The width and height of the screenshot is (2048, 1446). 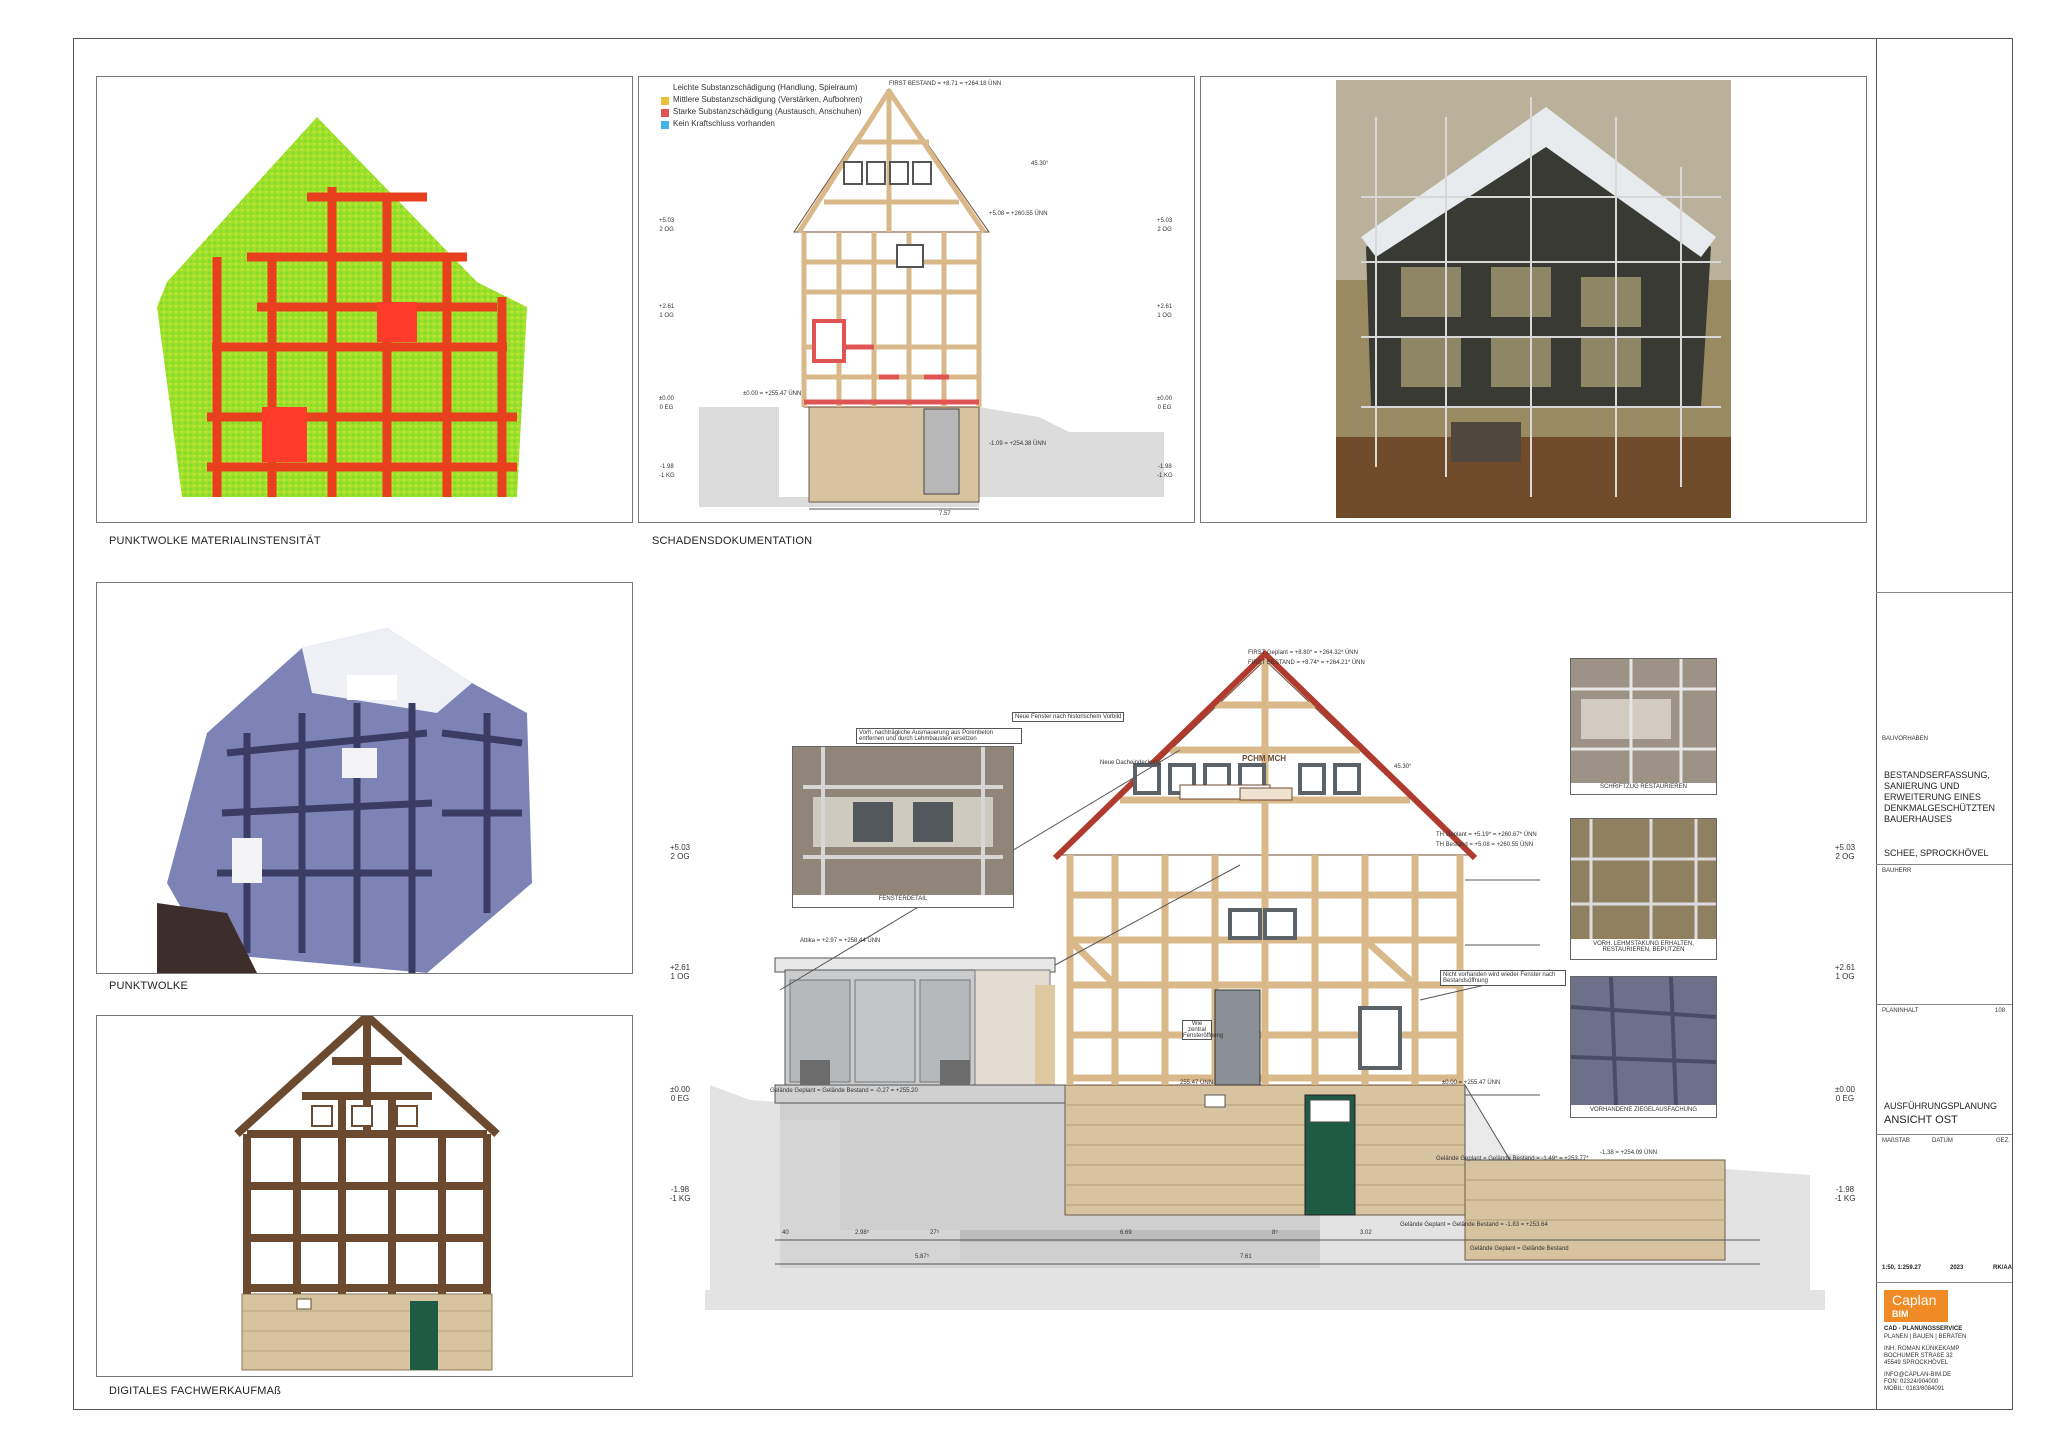 What do you see at coordinates (344, 800) in the screenshot?
I see `pointcloud-image` at bounding box center [344, 800].